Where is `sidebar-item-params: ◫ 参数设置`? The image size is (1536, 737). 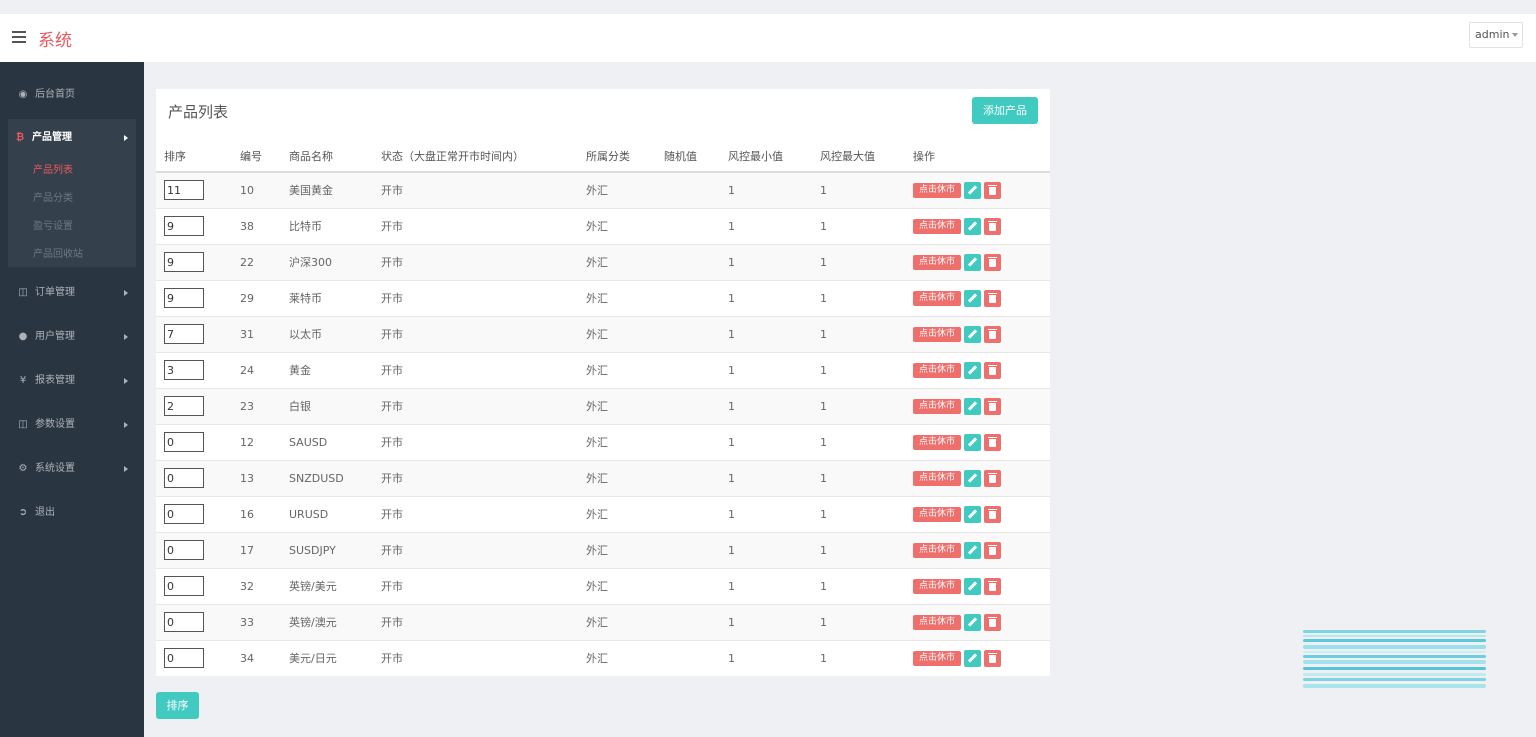 sidebar-item-params: ◫ 参数设置 is located at coordinates (72, 425).